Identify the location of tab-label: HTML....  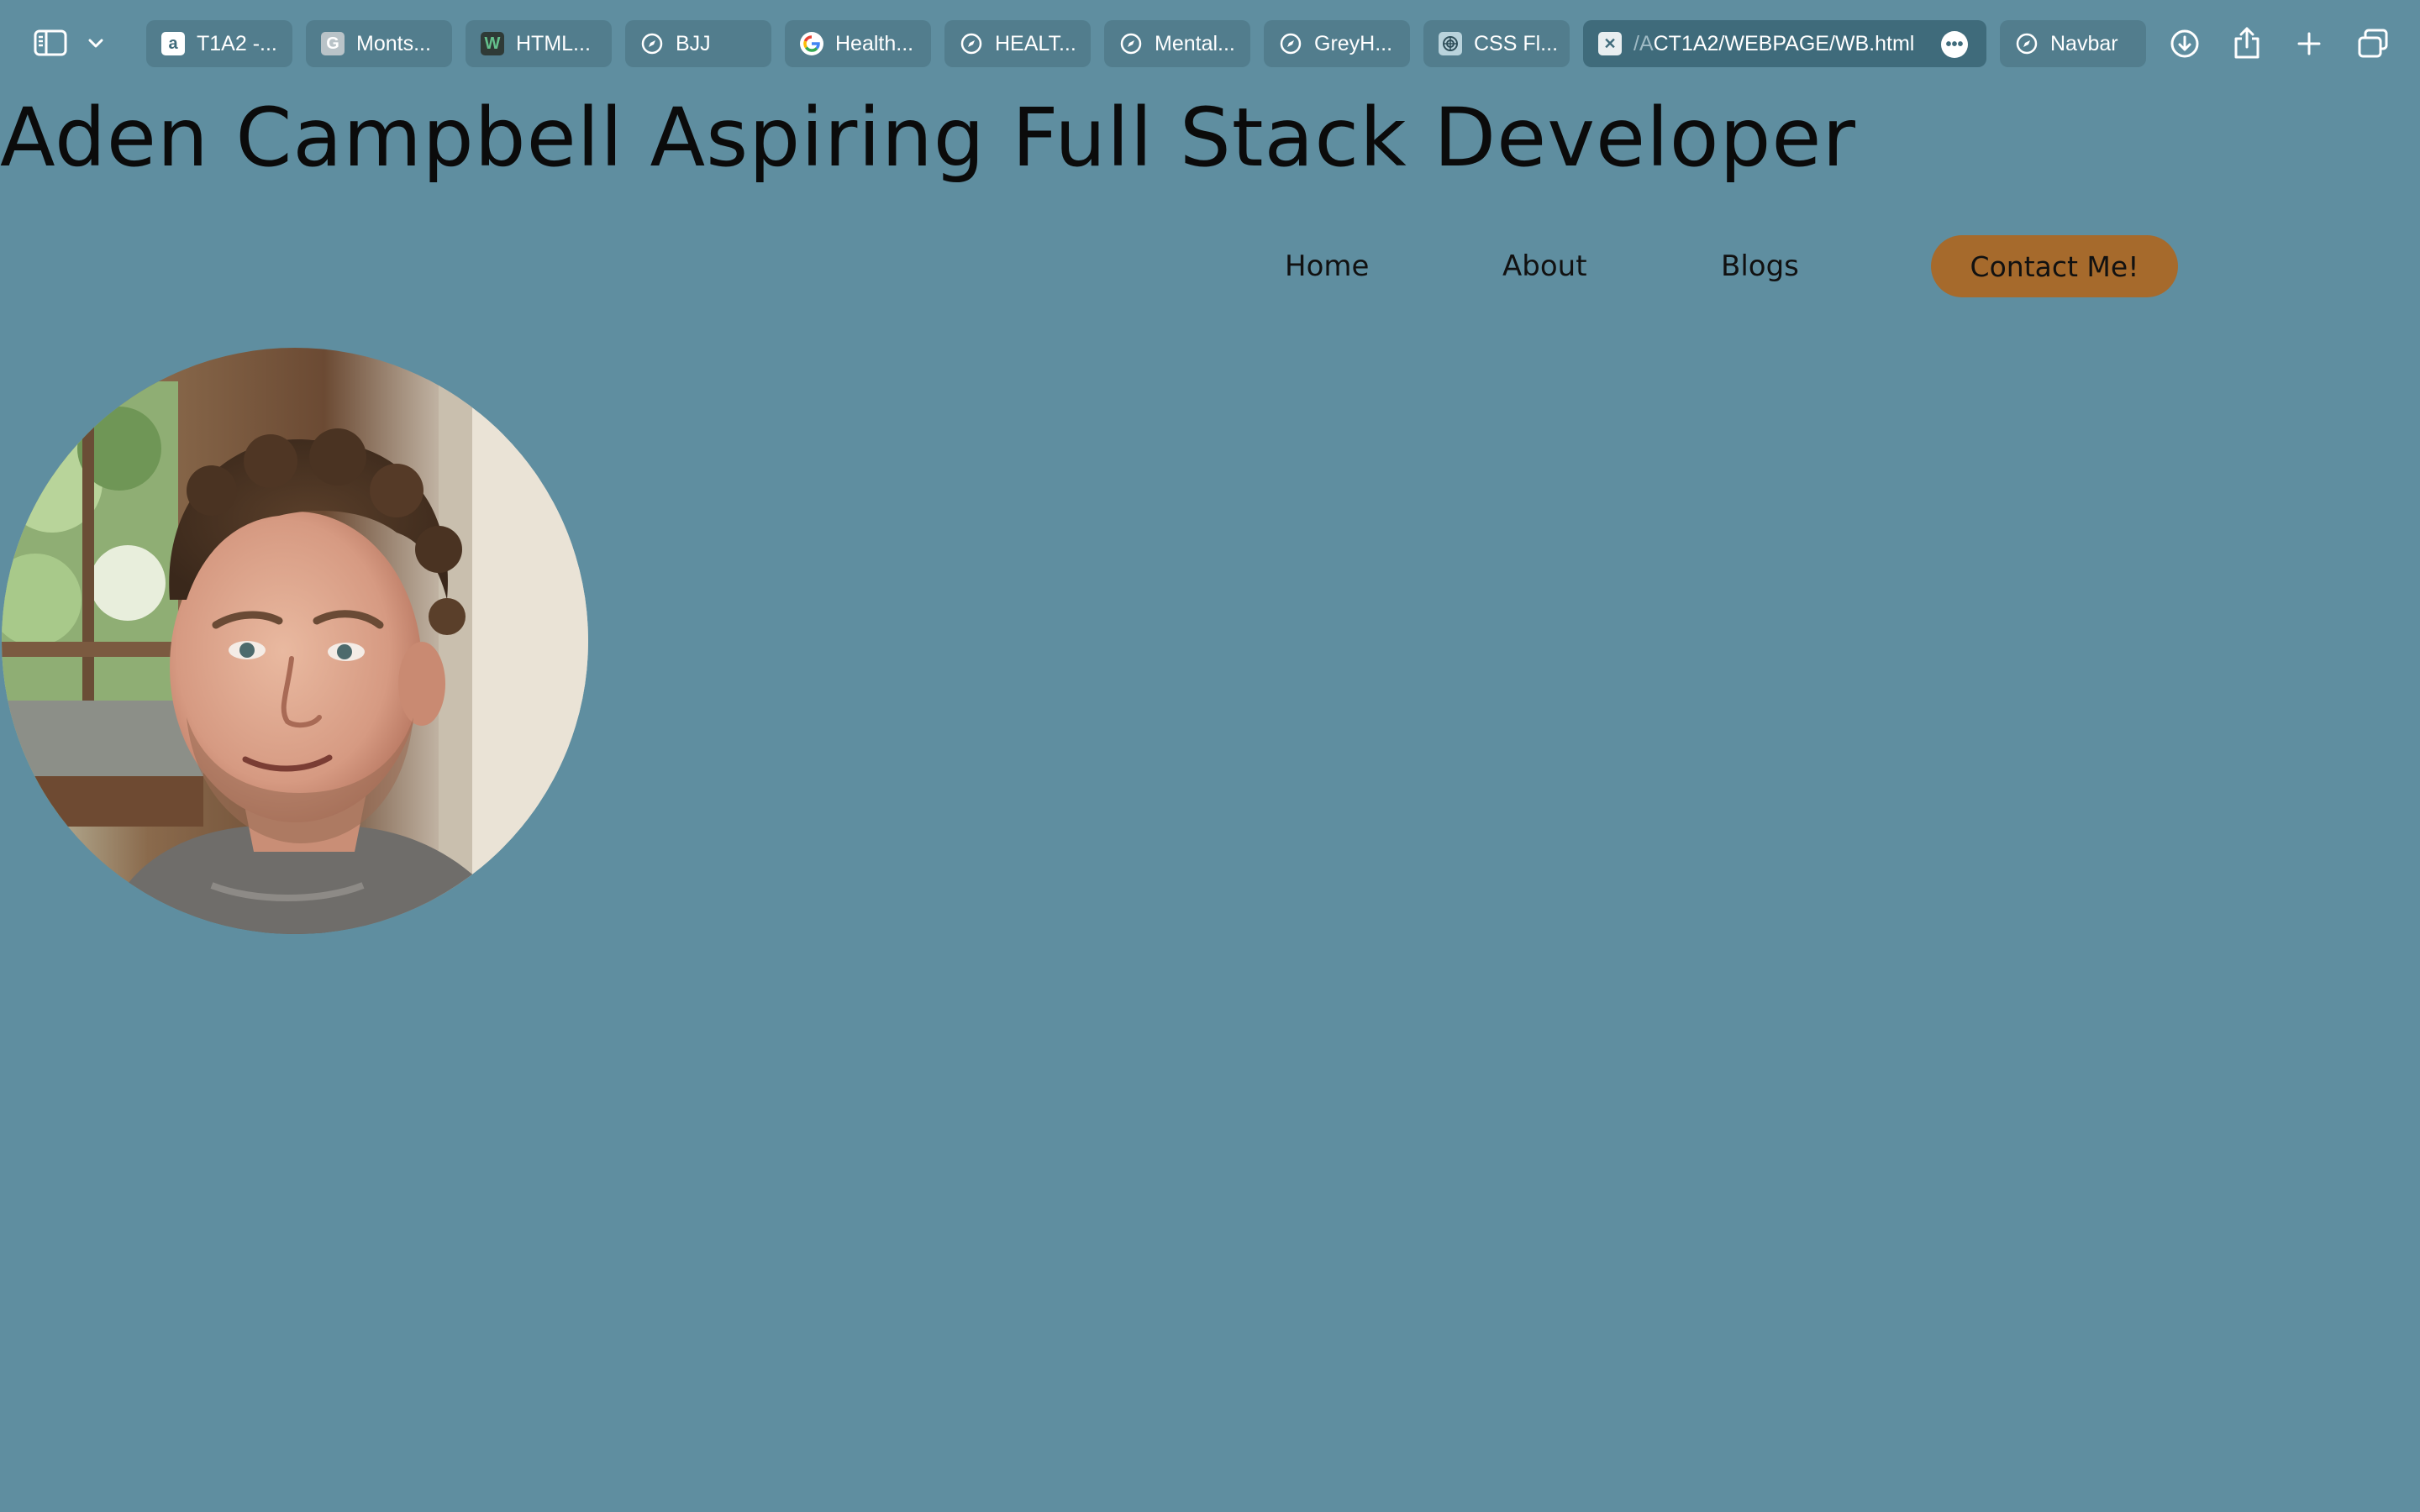
(553, 43).